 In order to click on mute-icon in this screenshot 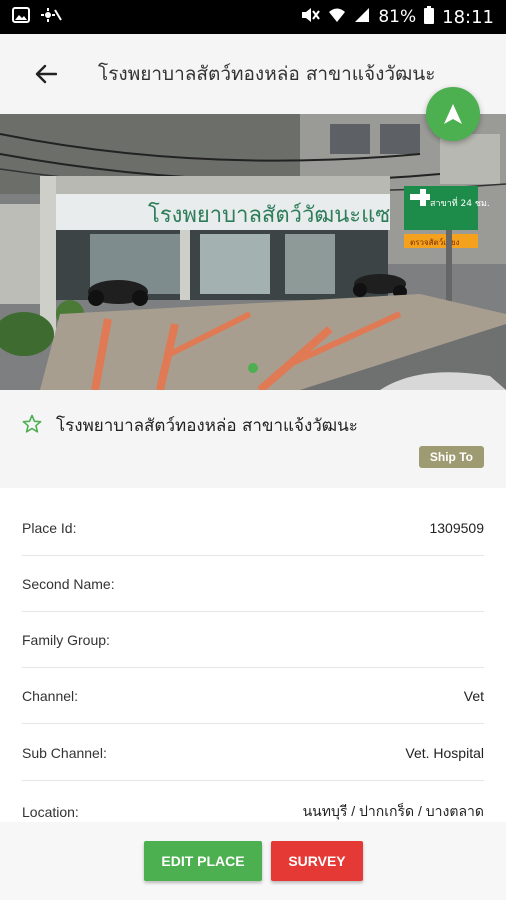, I will do `click(310, 17)`.